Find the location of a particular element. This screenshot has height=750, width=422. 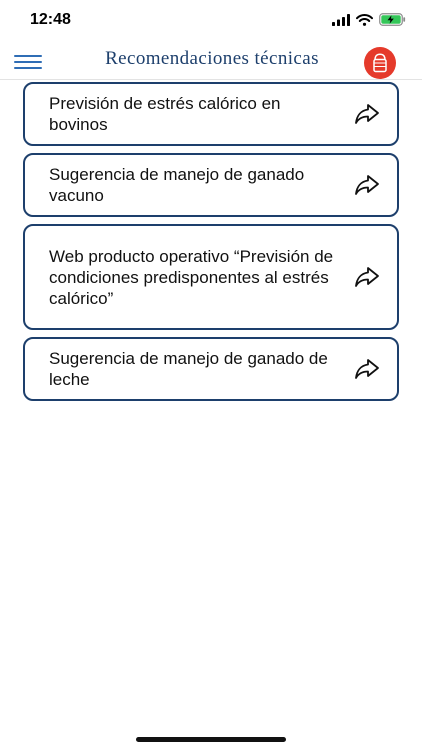

list-item-label: Sugerencia de manejo de ganado vacuno is located at coordinates (177, 185).